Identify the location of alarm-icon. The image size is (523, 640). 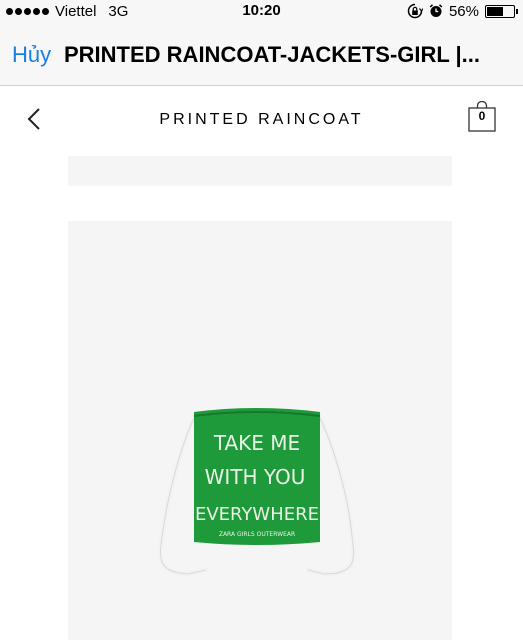
(436, 10).